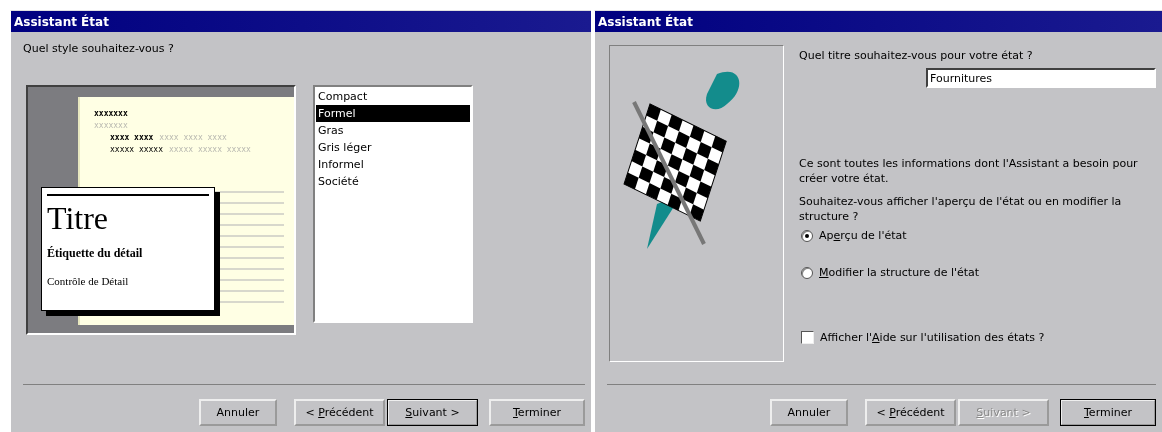  Describe the element at coordinates (393, 130) in the screenshot. I see `style-item: Gras` at that location.